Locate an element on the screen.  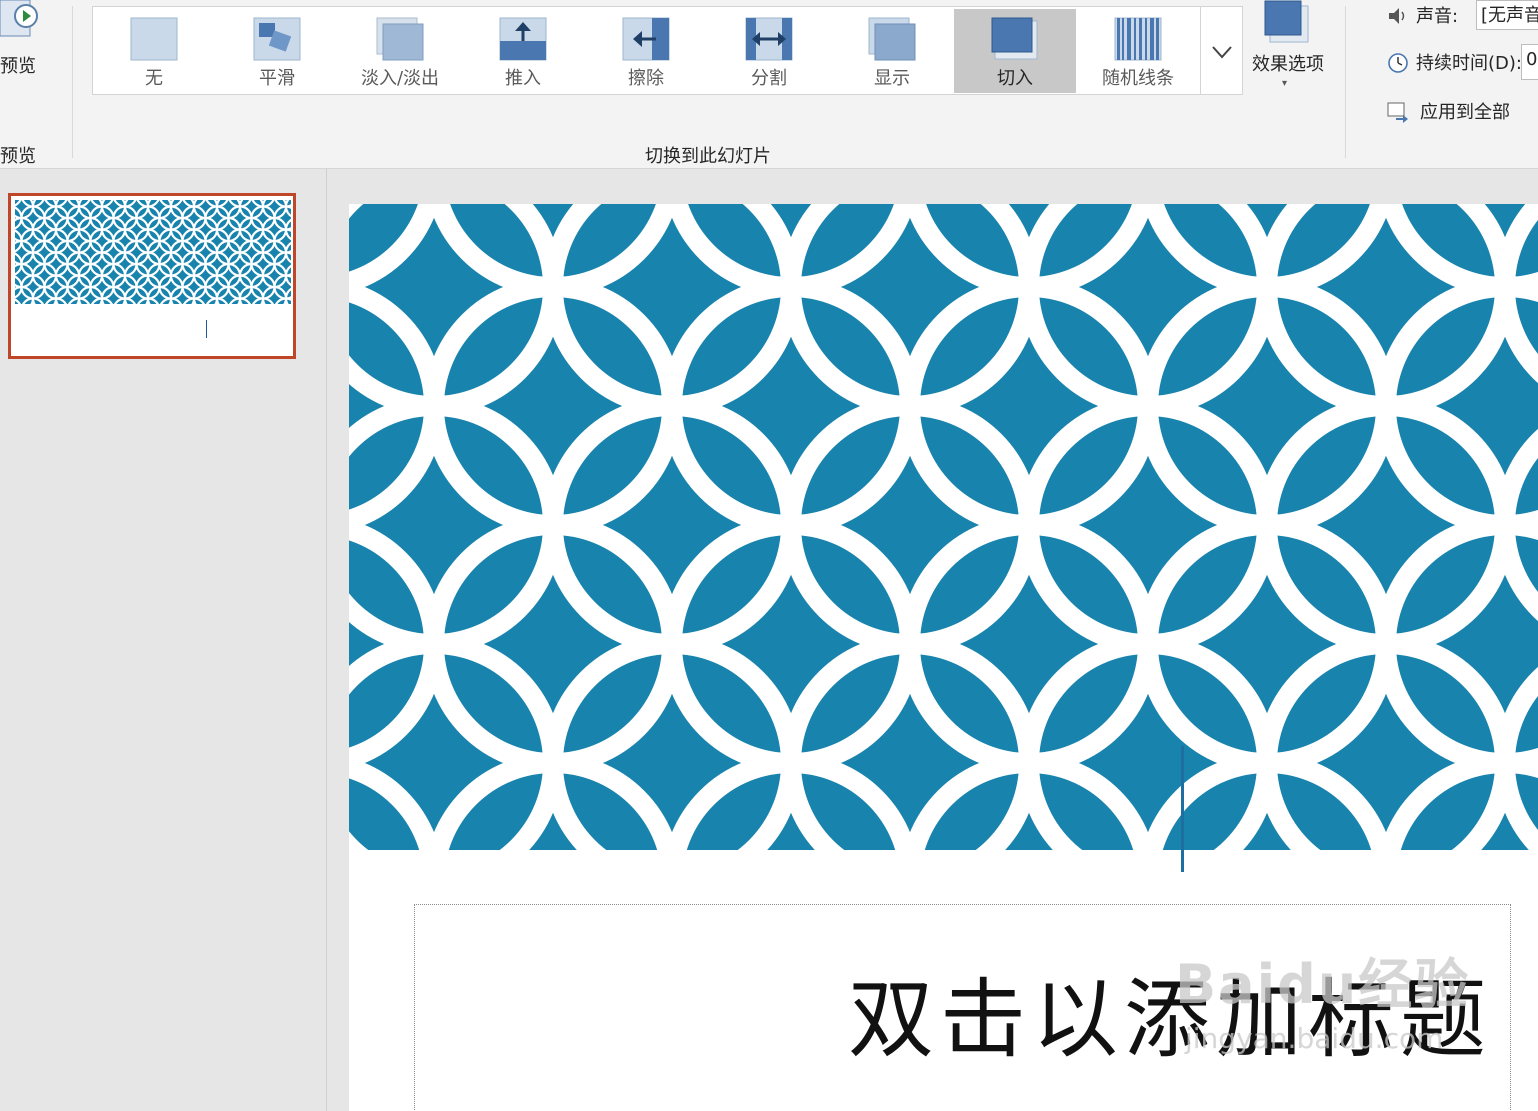
transition-label: 无 is located at coordinates (154, 78).